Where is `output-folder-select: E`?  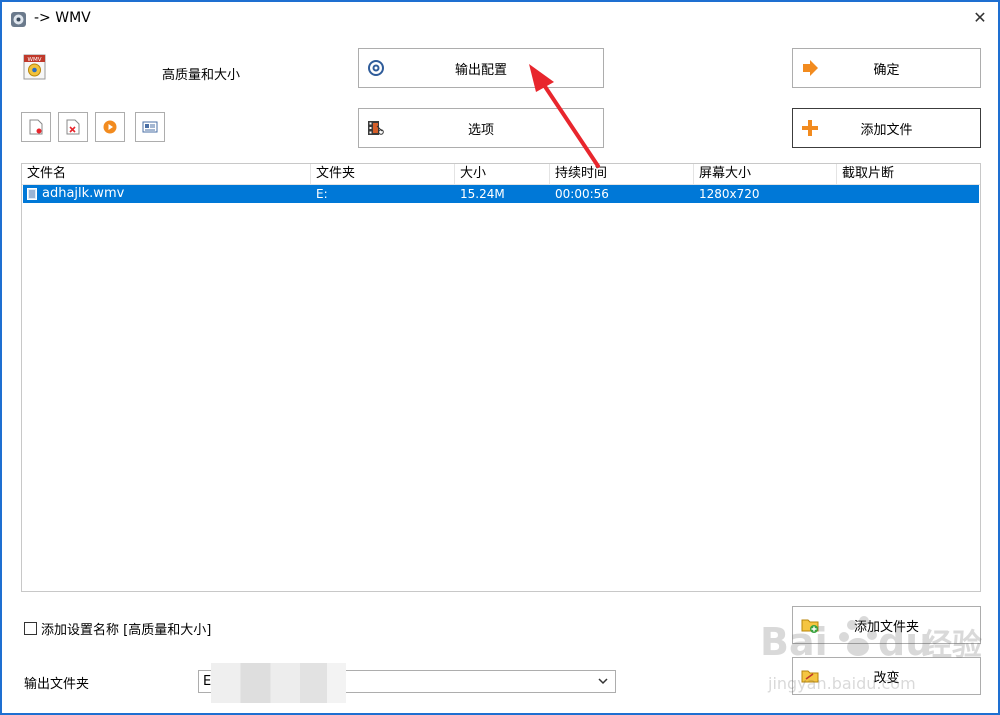 output-folder-select: E is located at coordinates (407, 683).